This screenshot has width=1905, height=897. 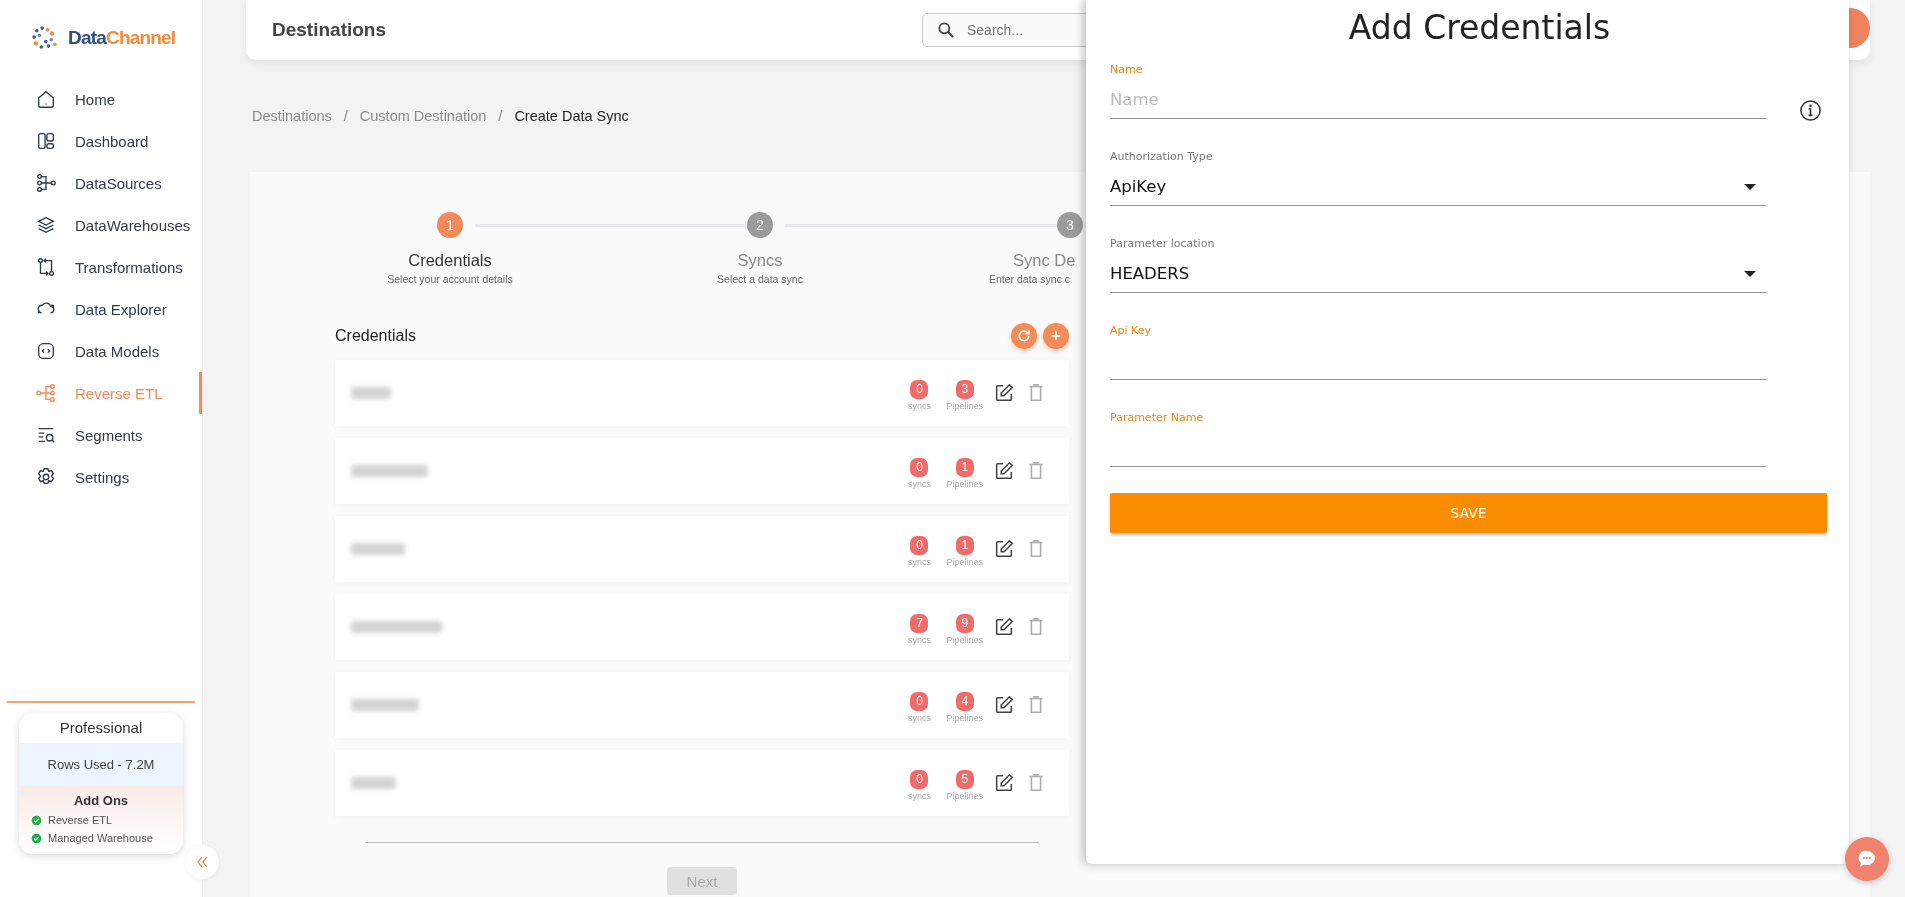 What do you see at coordinates (964, 701) in the screenshot?
I see `pipelines-count: 4` at bounding box center [964, 701].